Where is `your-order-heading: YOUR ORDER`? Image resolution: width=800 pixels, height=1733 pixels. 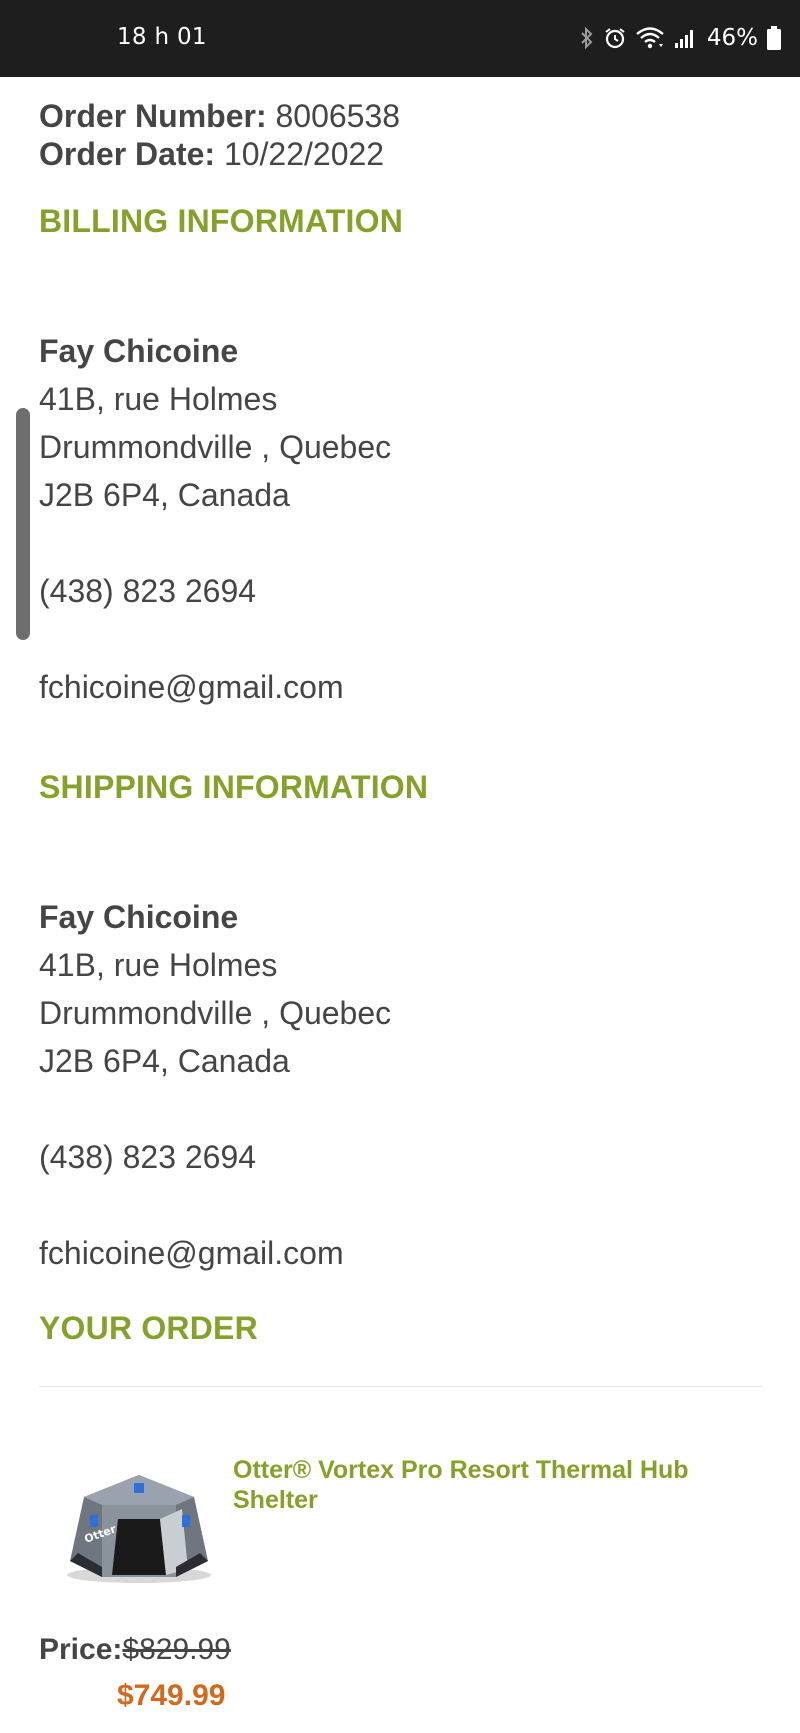 your-order-heading: YOUR ORDER is located at coordinates (148, 1328).